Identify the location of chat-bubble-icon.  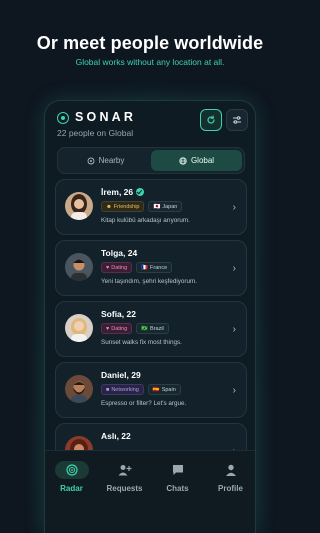
(178, 470).